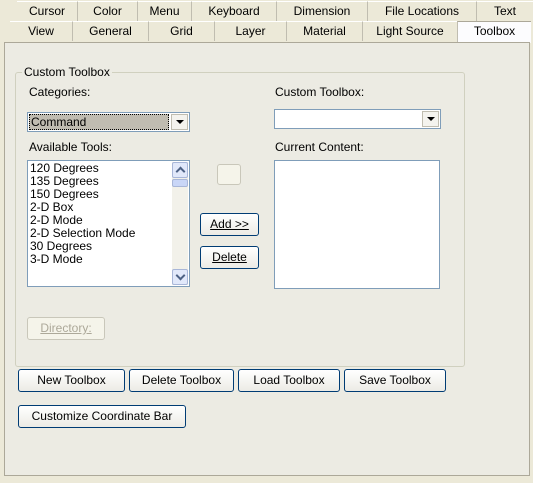 This screenshot has height=483, width=533. What do you see at coordinates (320, 92) in the screenshot?
I see `custom-toolbox-label: Custom Toolbox:` at bounding box center [320, 92].